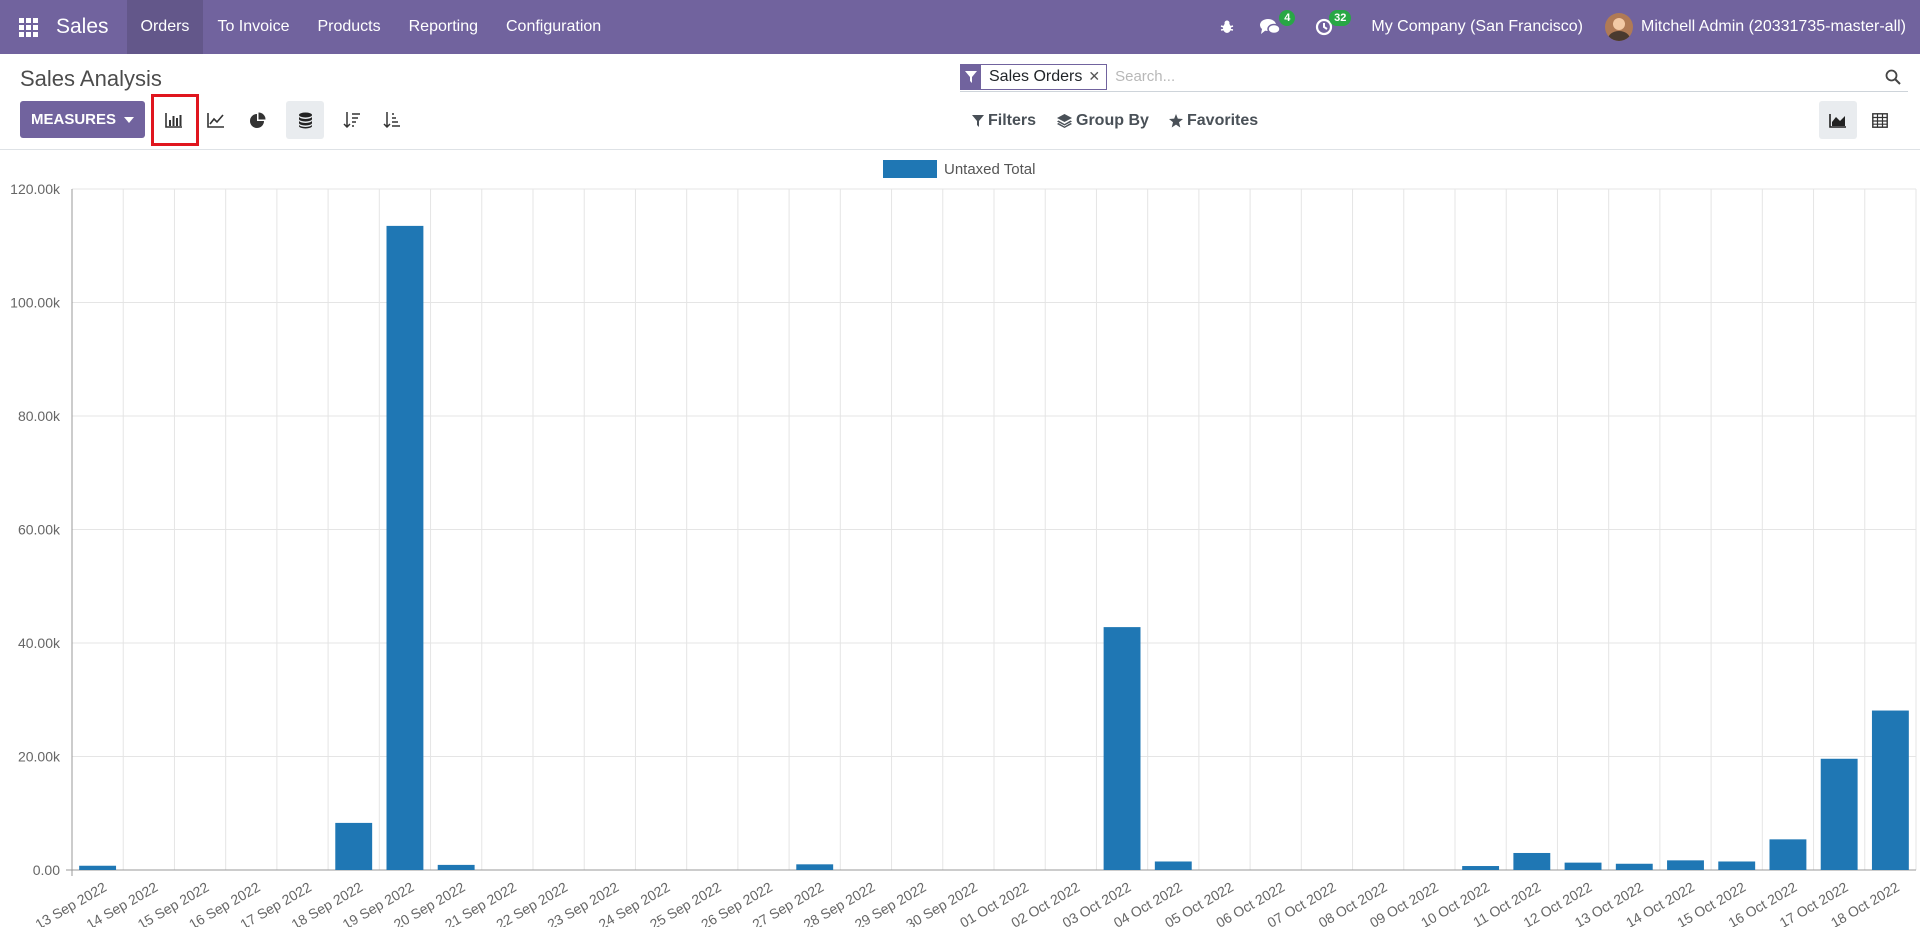 Image resolution: width=1920 pixels, height=927 pixels. What do you see at coordinates (1893, 77) in the screenshot?
I see `search-icon` at bounding box center [1893, 77].